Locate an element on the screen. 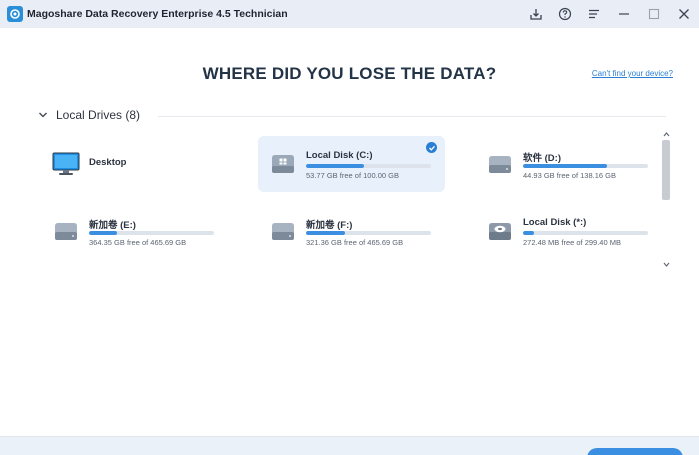  drive-free-space: 44.93 GB free of 138.16 GB is located at coordinates (569, 175).